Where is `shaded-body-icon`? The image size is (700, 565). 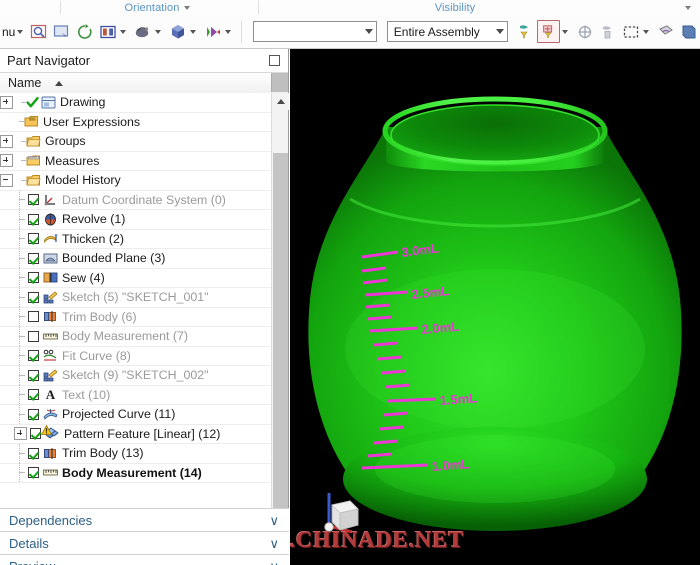
shaded-body-icon is located at coordinates (177, 31).